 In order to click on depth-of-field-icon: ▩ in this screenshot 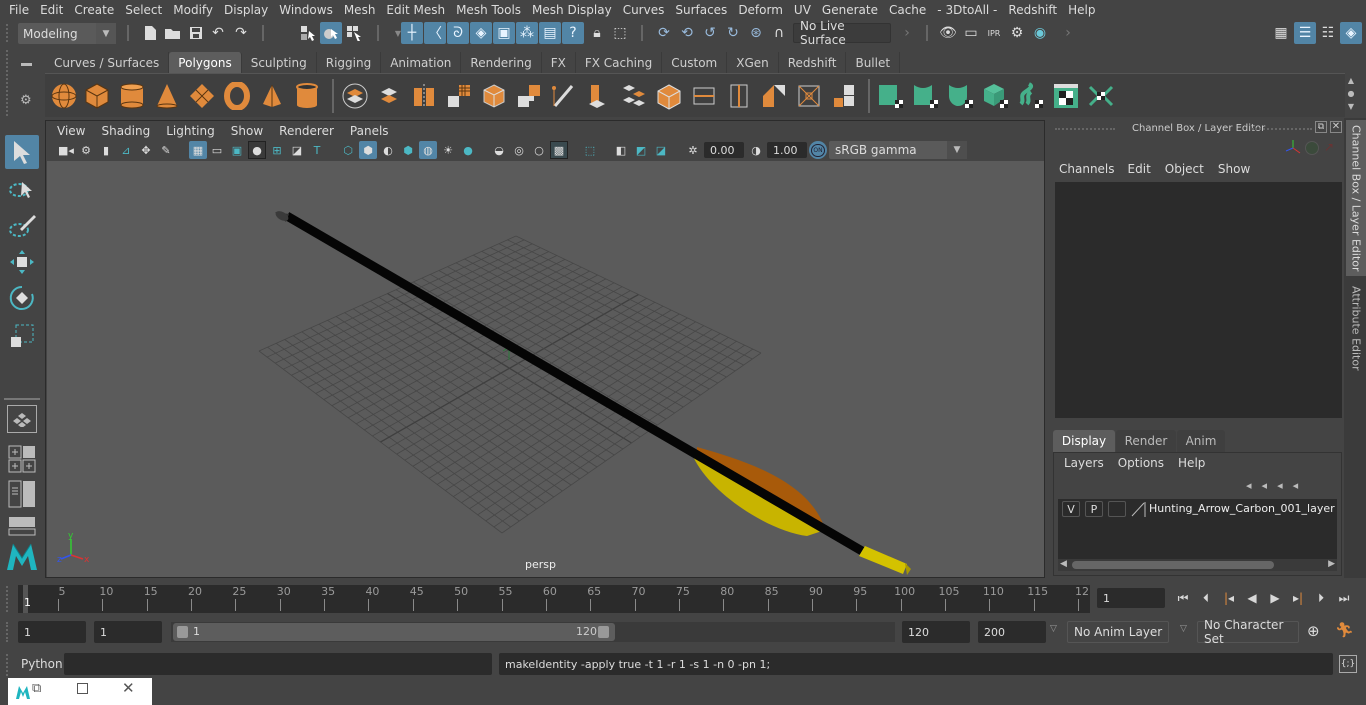, I will do `click(559, 150)`.